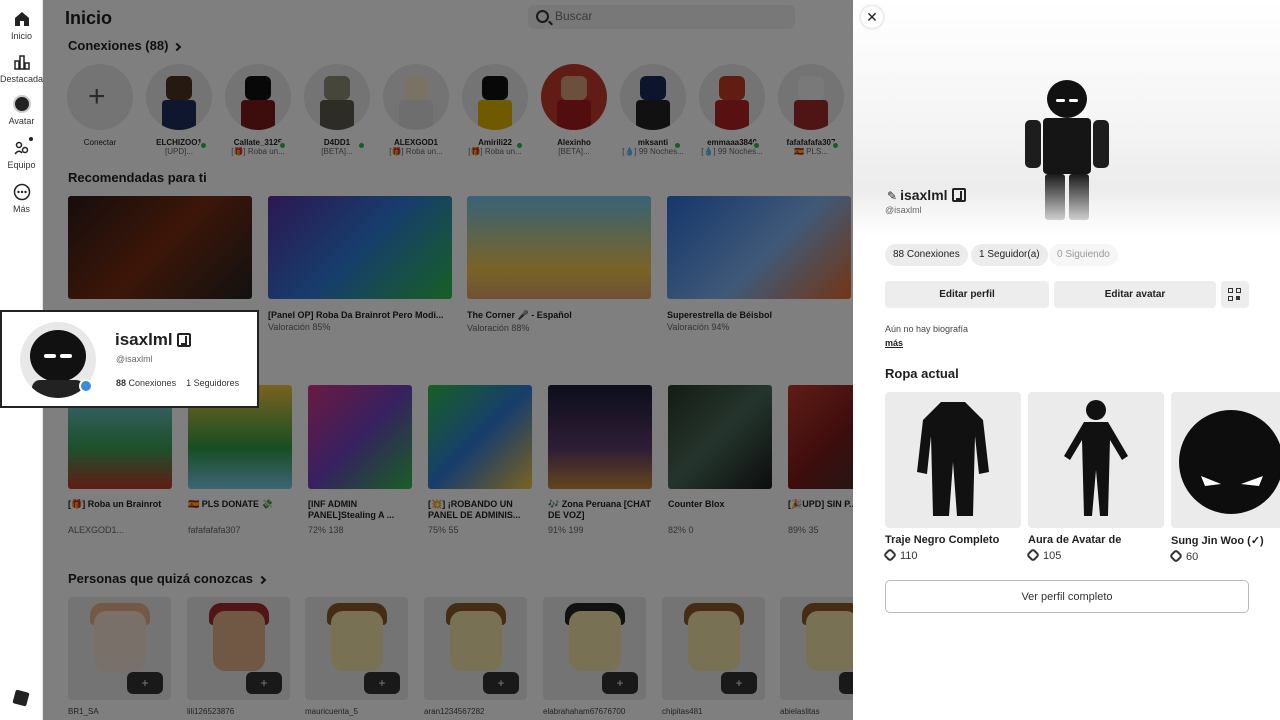 This screenshot has width=1280, height=720. Describe the element at coordinates (759, 264) in the screenshot. I see `game-card: Superestrella de Béisbol Valoración 94%` at that location.